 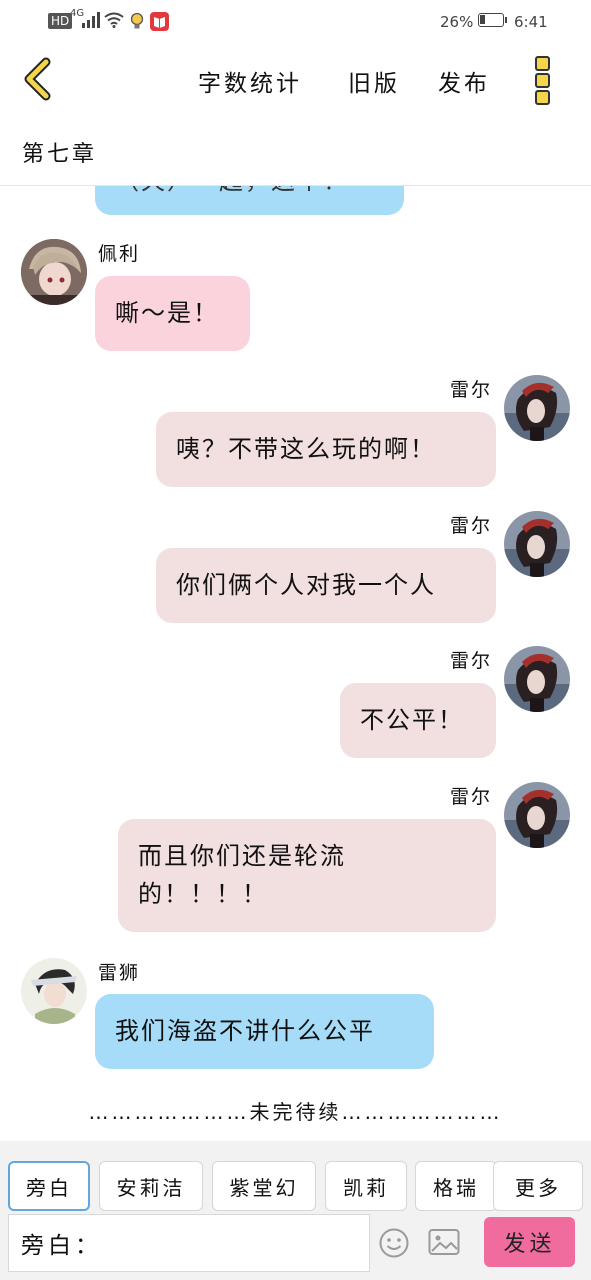 What do you see at coordinates (242, 856) in the screenshot?
I see `message-text-line: 而且你们还是轮流` at bounding box center [242, 856].